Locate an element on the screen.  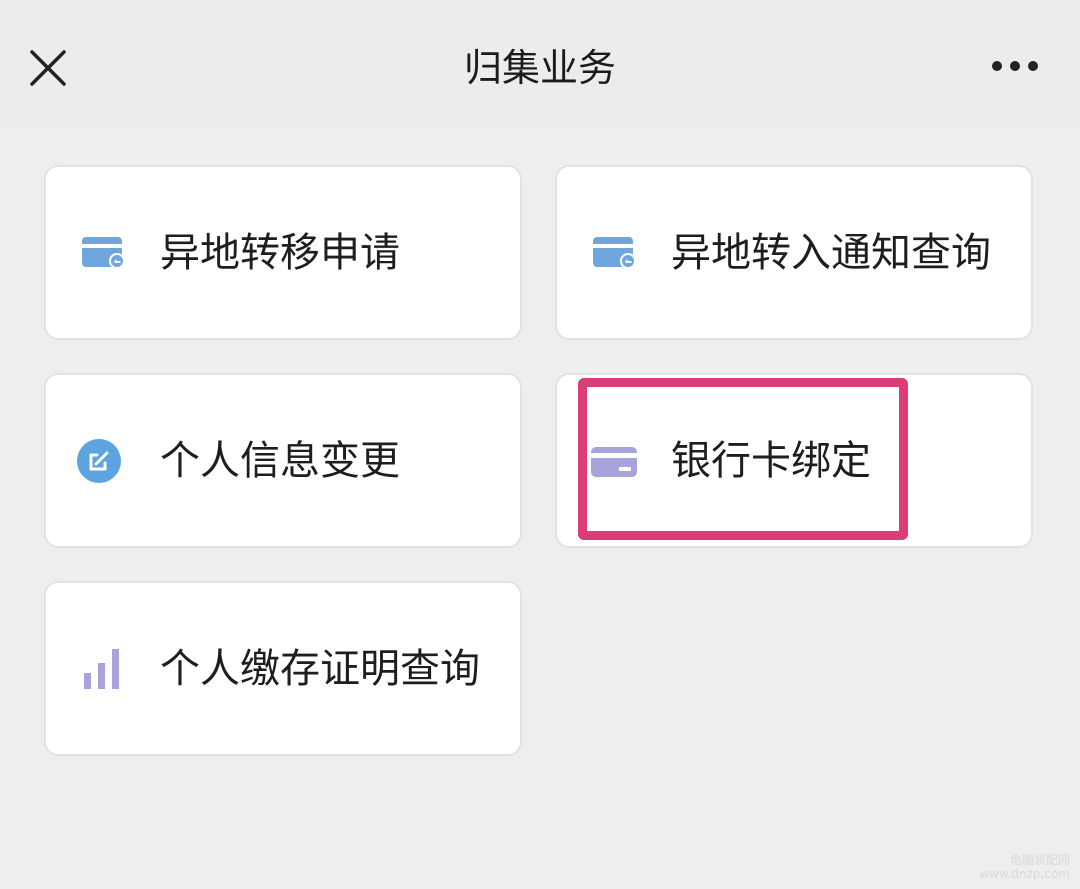
service-card-deposit-proof: 个人缴存证明查询 is located at coordinates (283, 668).